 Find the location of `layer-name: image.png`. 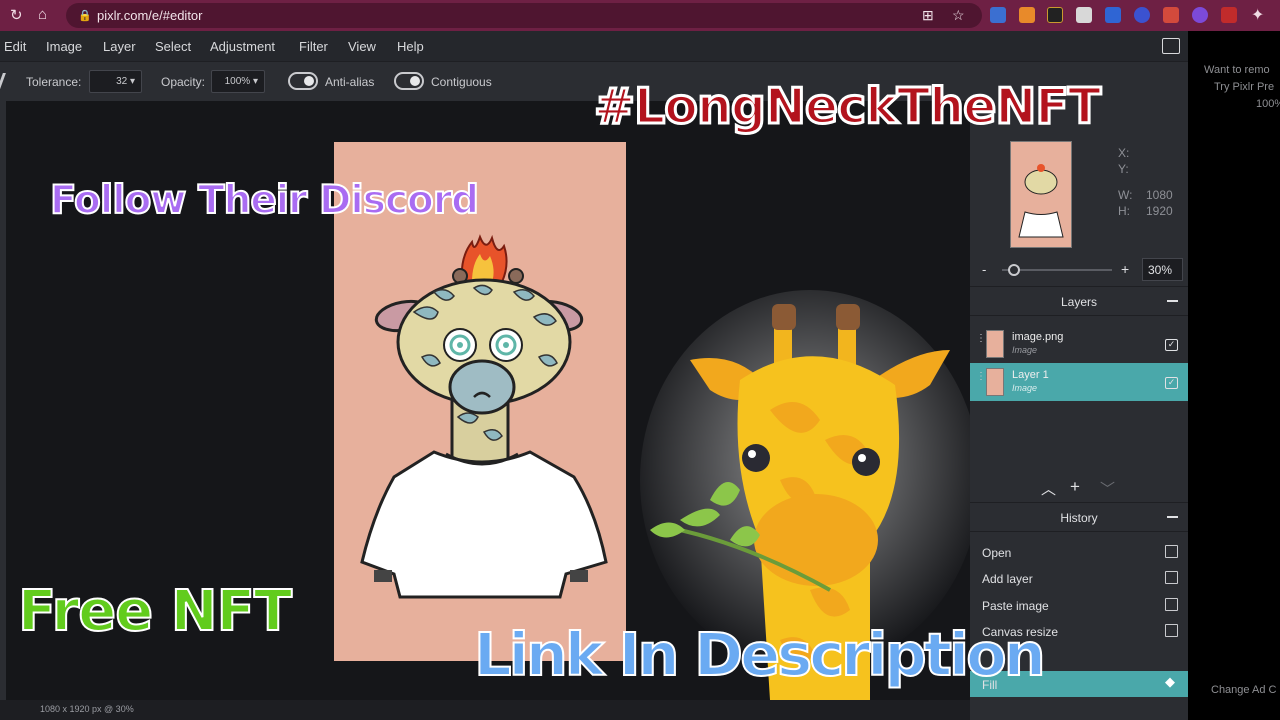

layer-name: image.png is located at coordinates (1038, 337).